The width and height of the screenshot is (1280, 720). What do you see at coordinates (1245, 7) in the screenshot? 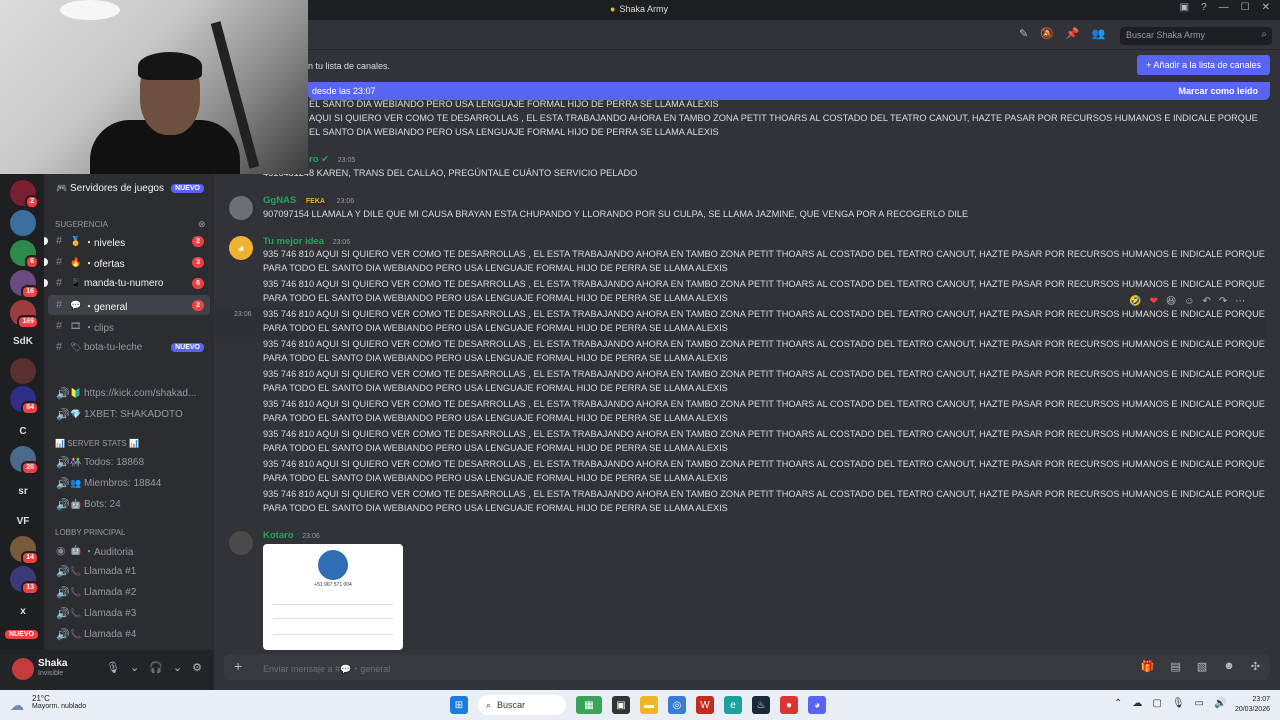
I see `maximize-button: ☐` at bounding box center [1245, 7].